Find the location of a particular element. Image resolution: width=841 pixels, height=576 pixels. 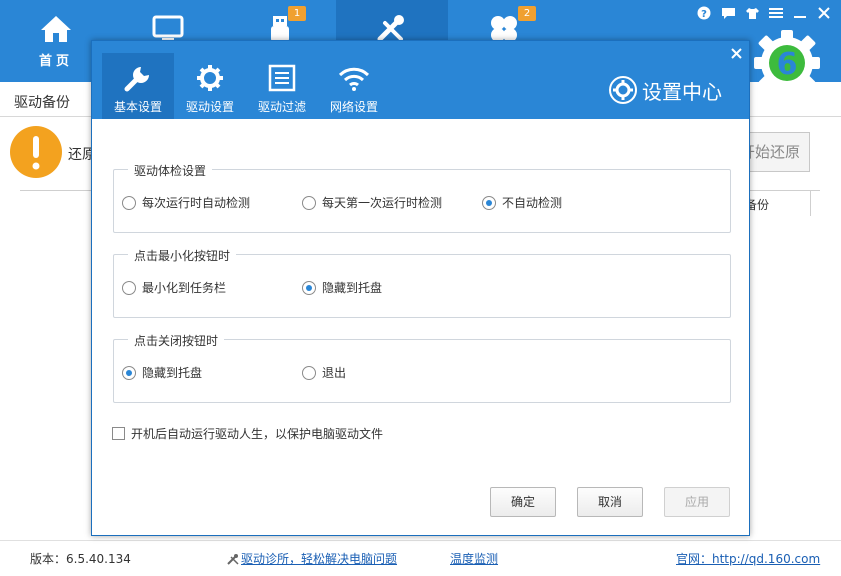

tab-basic-settings: 基本设置 is located at coordinates (138, 86).